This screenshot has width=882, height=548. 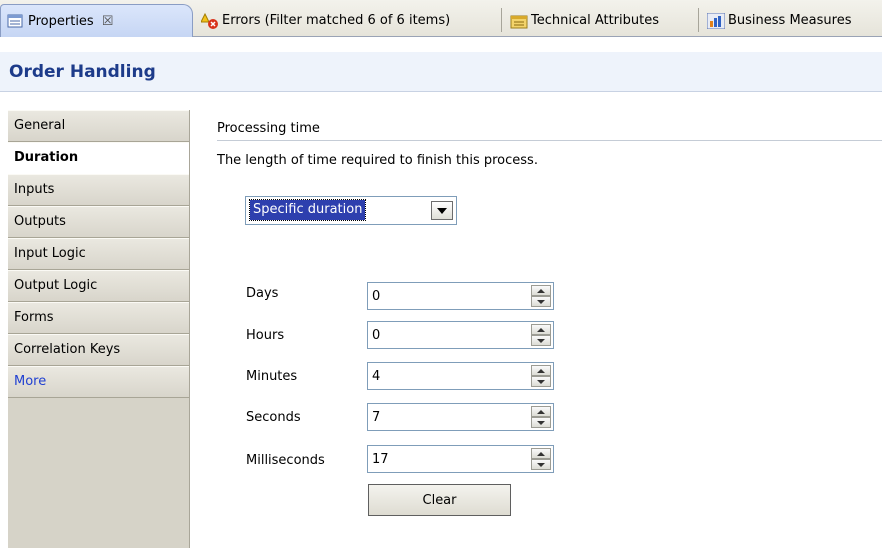 What do you see at coordinates (439, 500) in the screenshot?
I see `clear-button: Clear` at bounding box center [439, 500].